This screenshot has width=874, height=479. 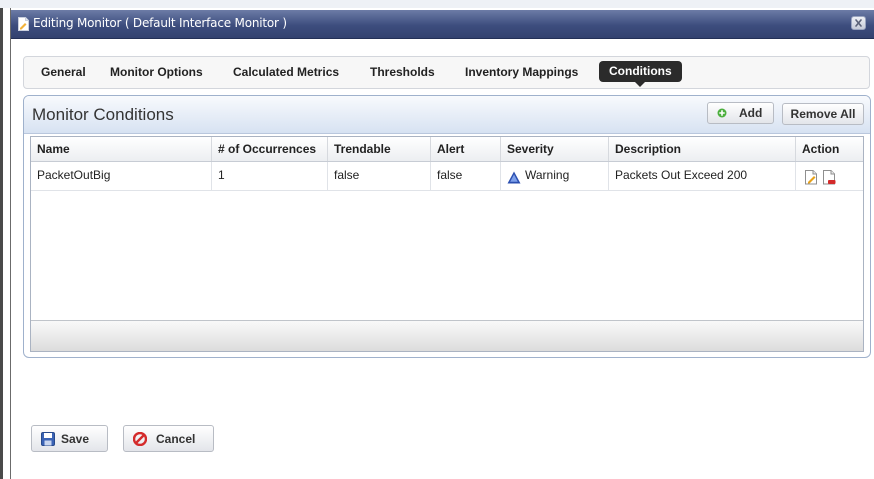 I want to click on tab-inventory-mappings: Inventory Mappings, so click(x=521, y=72).